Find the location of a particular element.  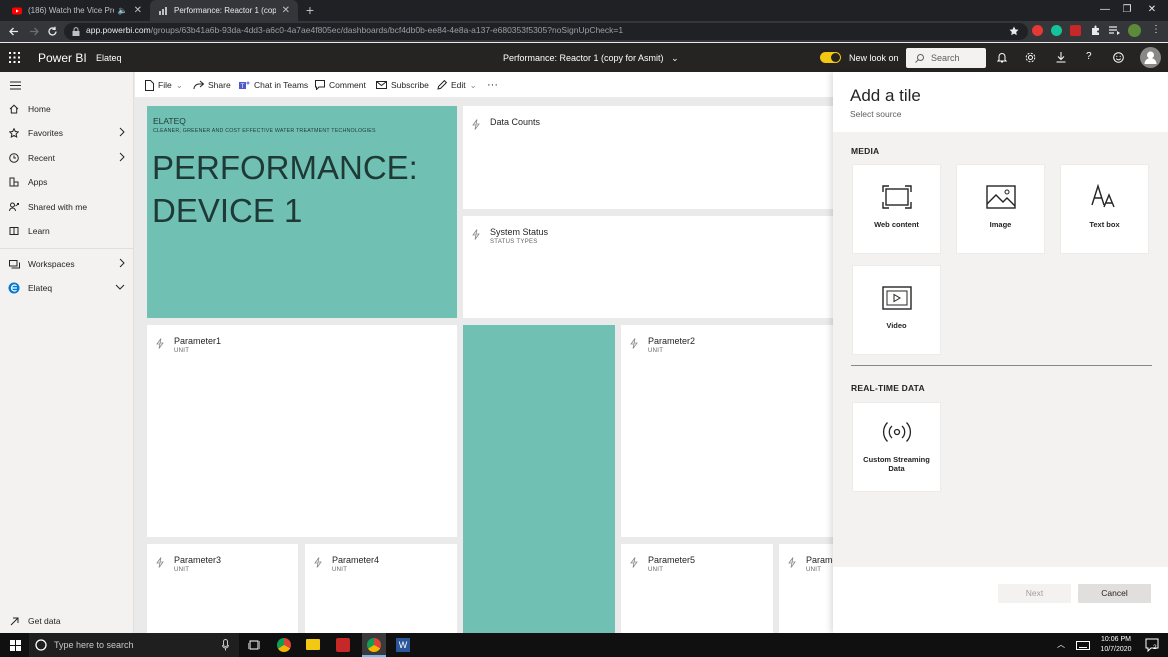

cancel-button: Cancel is located at coordinates (1114, 593).